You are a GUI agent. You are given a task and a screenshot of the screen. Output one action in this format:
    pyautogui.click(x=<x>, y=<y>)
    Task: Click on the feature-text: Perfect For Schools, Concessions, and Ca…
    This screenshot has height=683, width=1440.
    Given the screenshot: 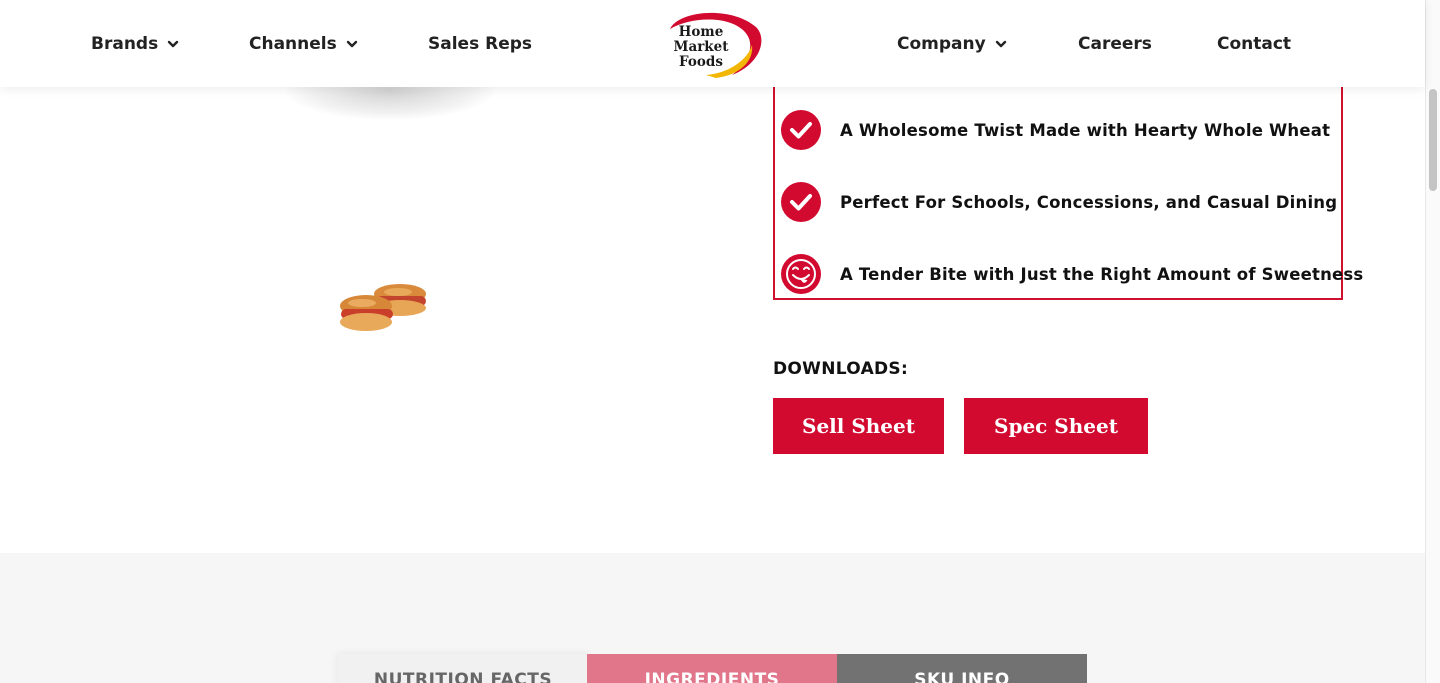 What is the action you would take?
    pyautogui.click(x=1089, y=202)
    